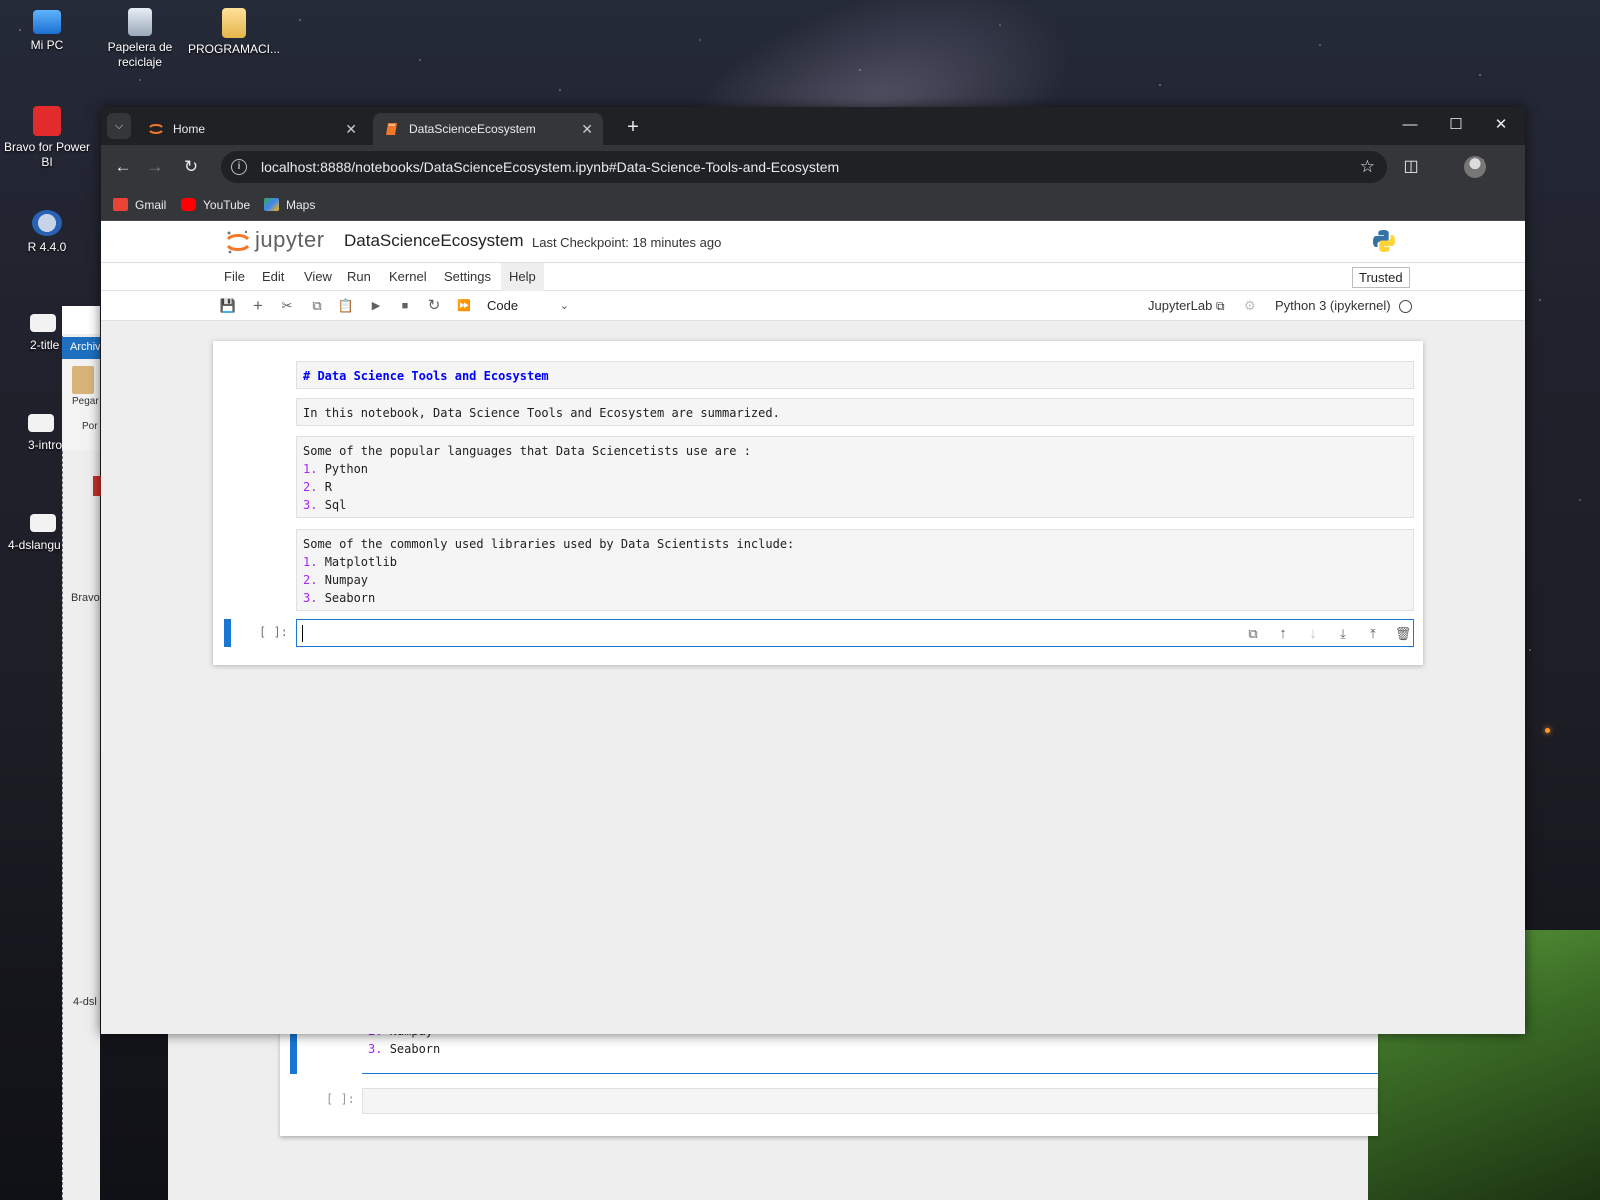  Describe the element at coordinates (464, 306) in the screenshot. I see `fast-forward-icon: ⏩` at that location.